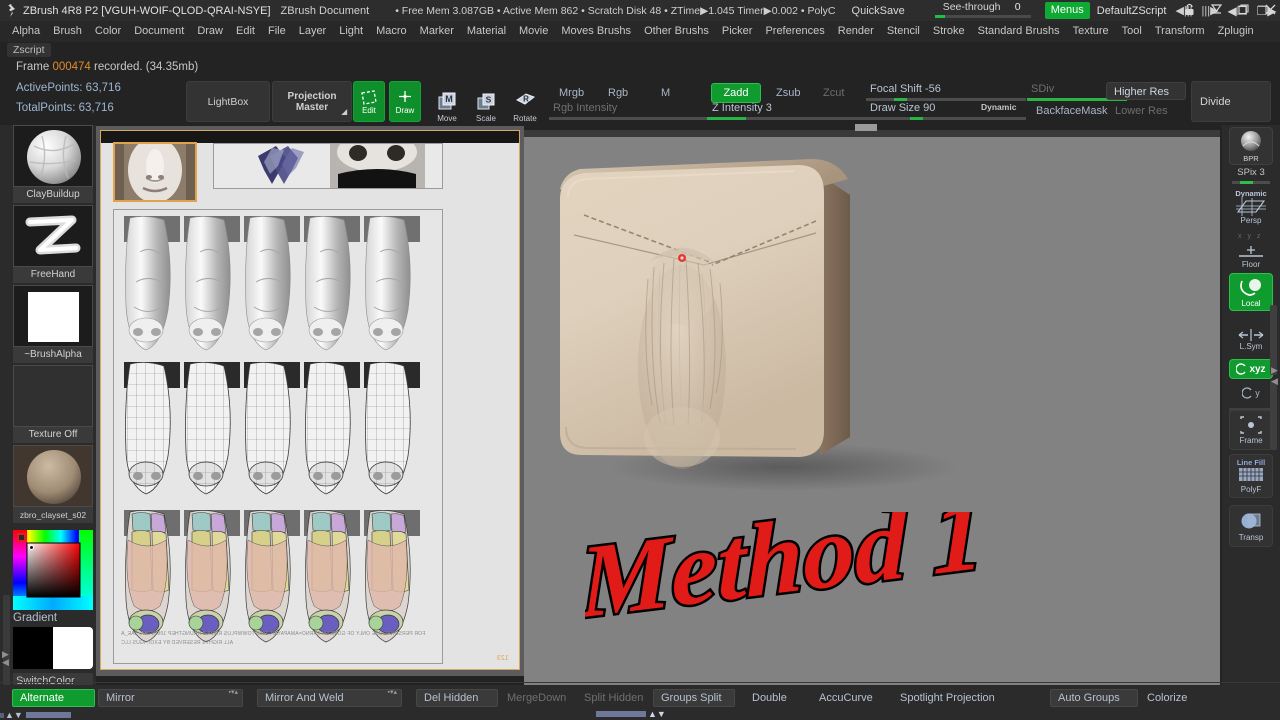 This screenshot has height=720, width=1280. I want to click on alpha-palette-item: ~BrushAlpha, so click(53, 324).